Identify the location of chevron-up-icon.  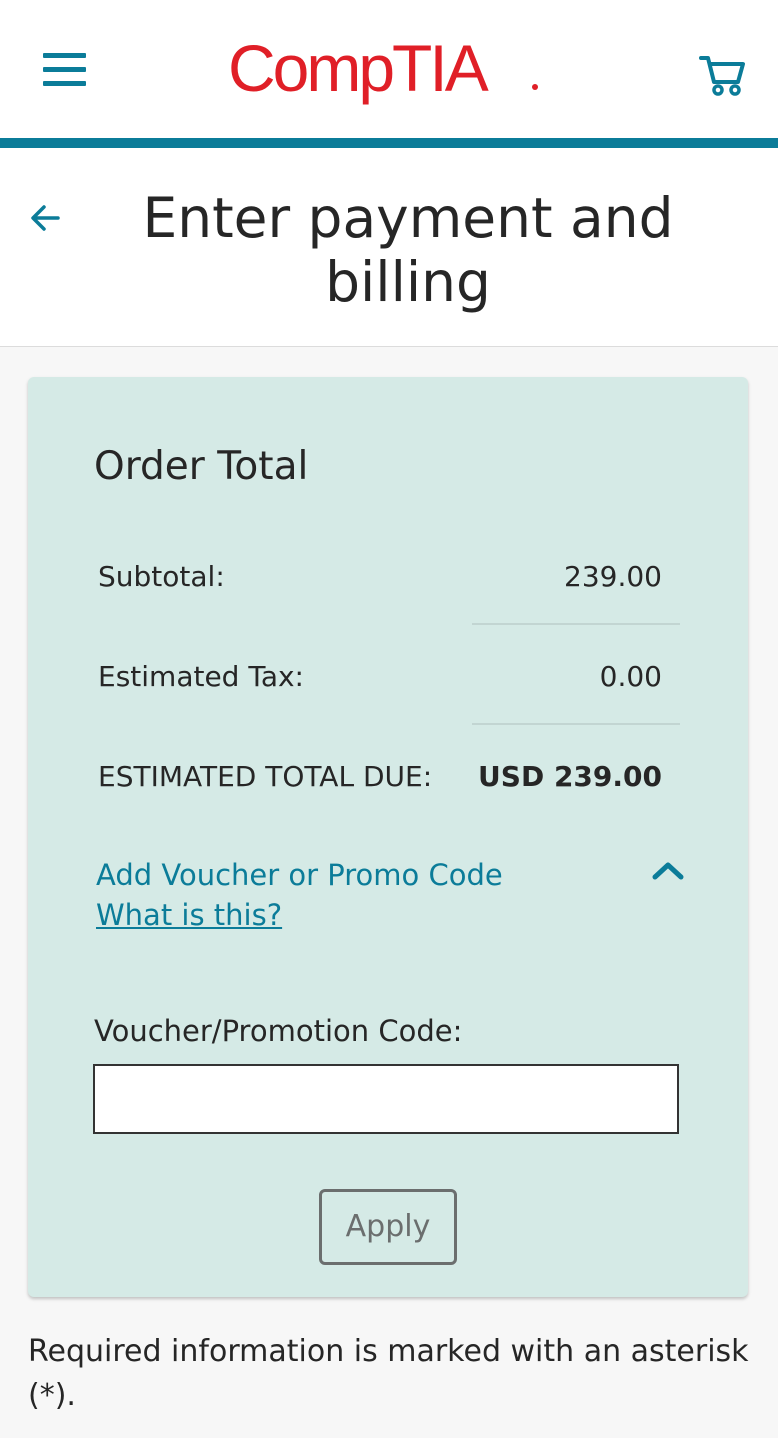
(668, 871).